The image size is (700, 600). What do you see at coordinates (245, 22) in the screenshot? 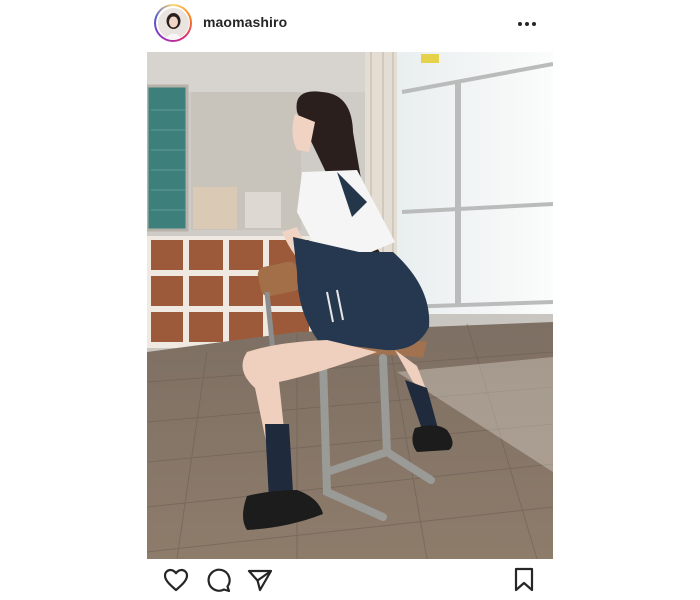
I see `post-username: maomashiro` at bounding box center [245, 22].